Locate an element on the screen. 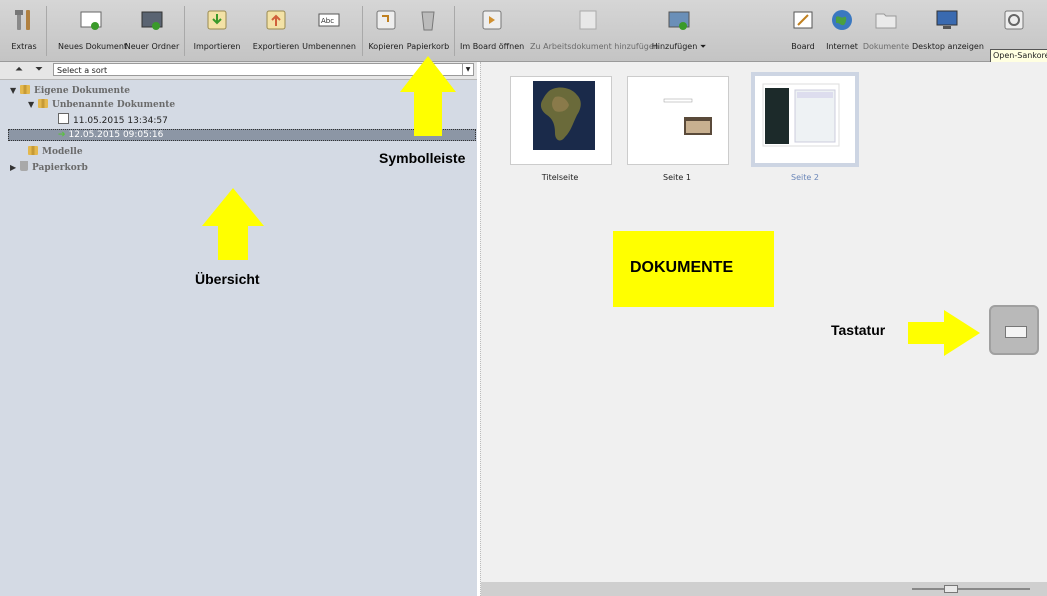 This screenshot has height=596, width=1047. export-button: Exportieren is located at coordinates (276, 30).